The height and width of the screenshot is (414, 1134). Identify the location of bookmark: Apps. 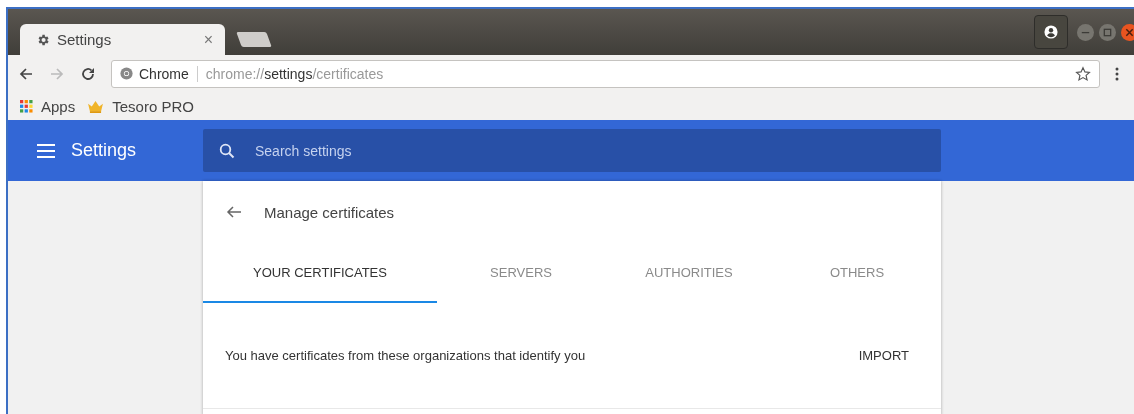
(48, 106).